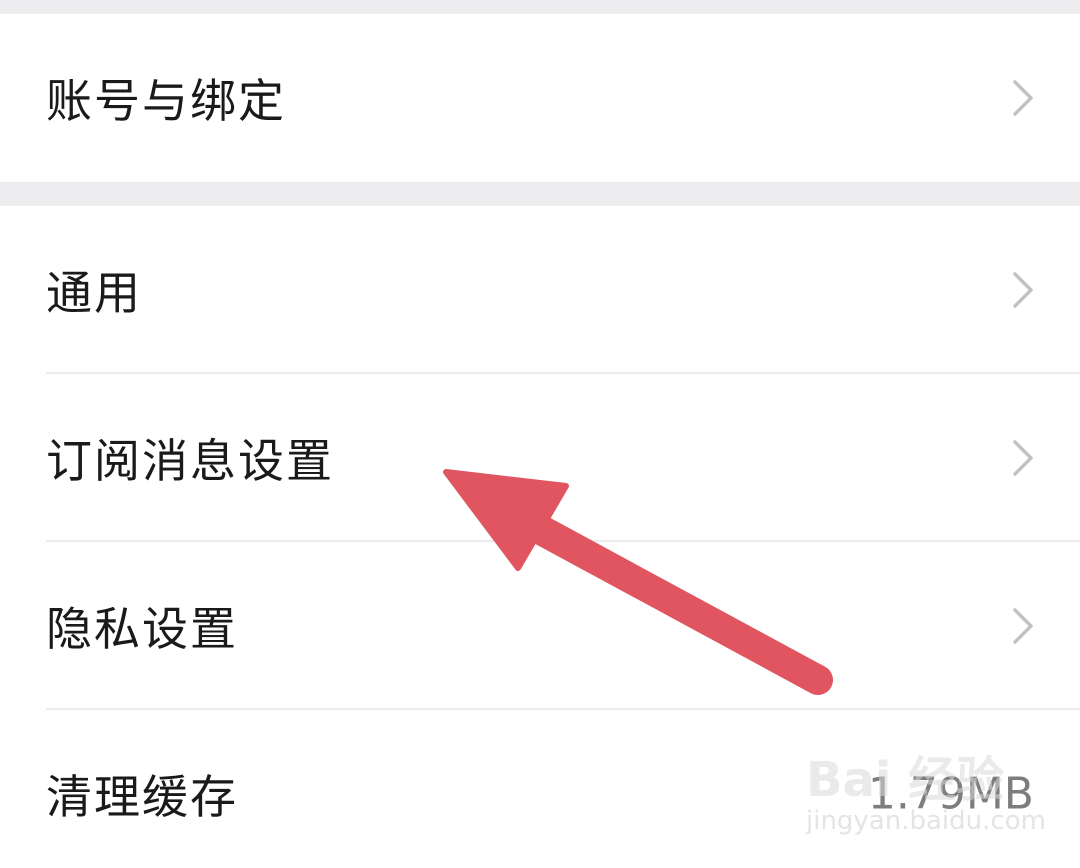 The image size is (1080, 868). I want to click on cache-size-value: 1.79MB, so click(950, 794).